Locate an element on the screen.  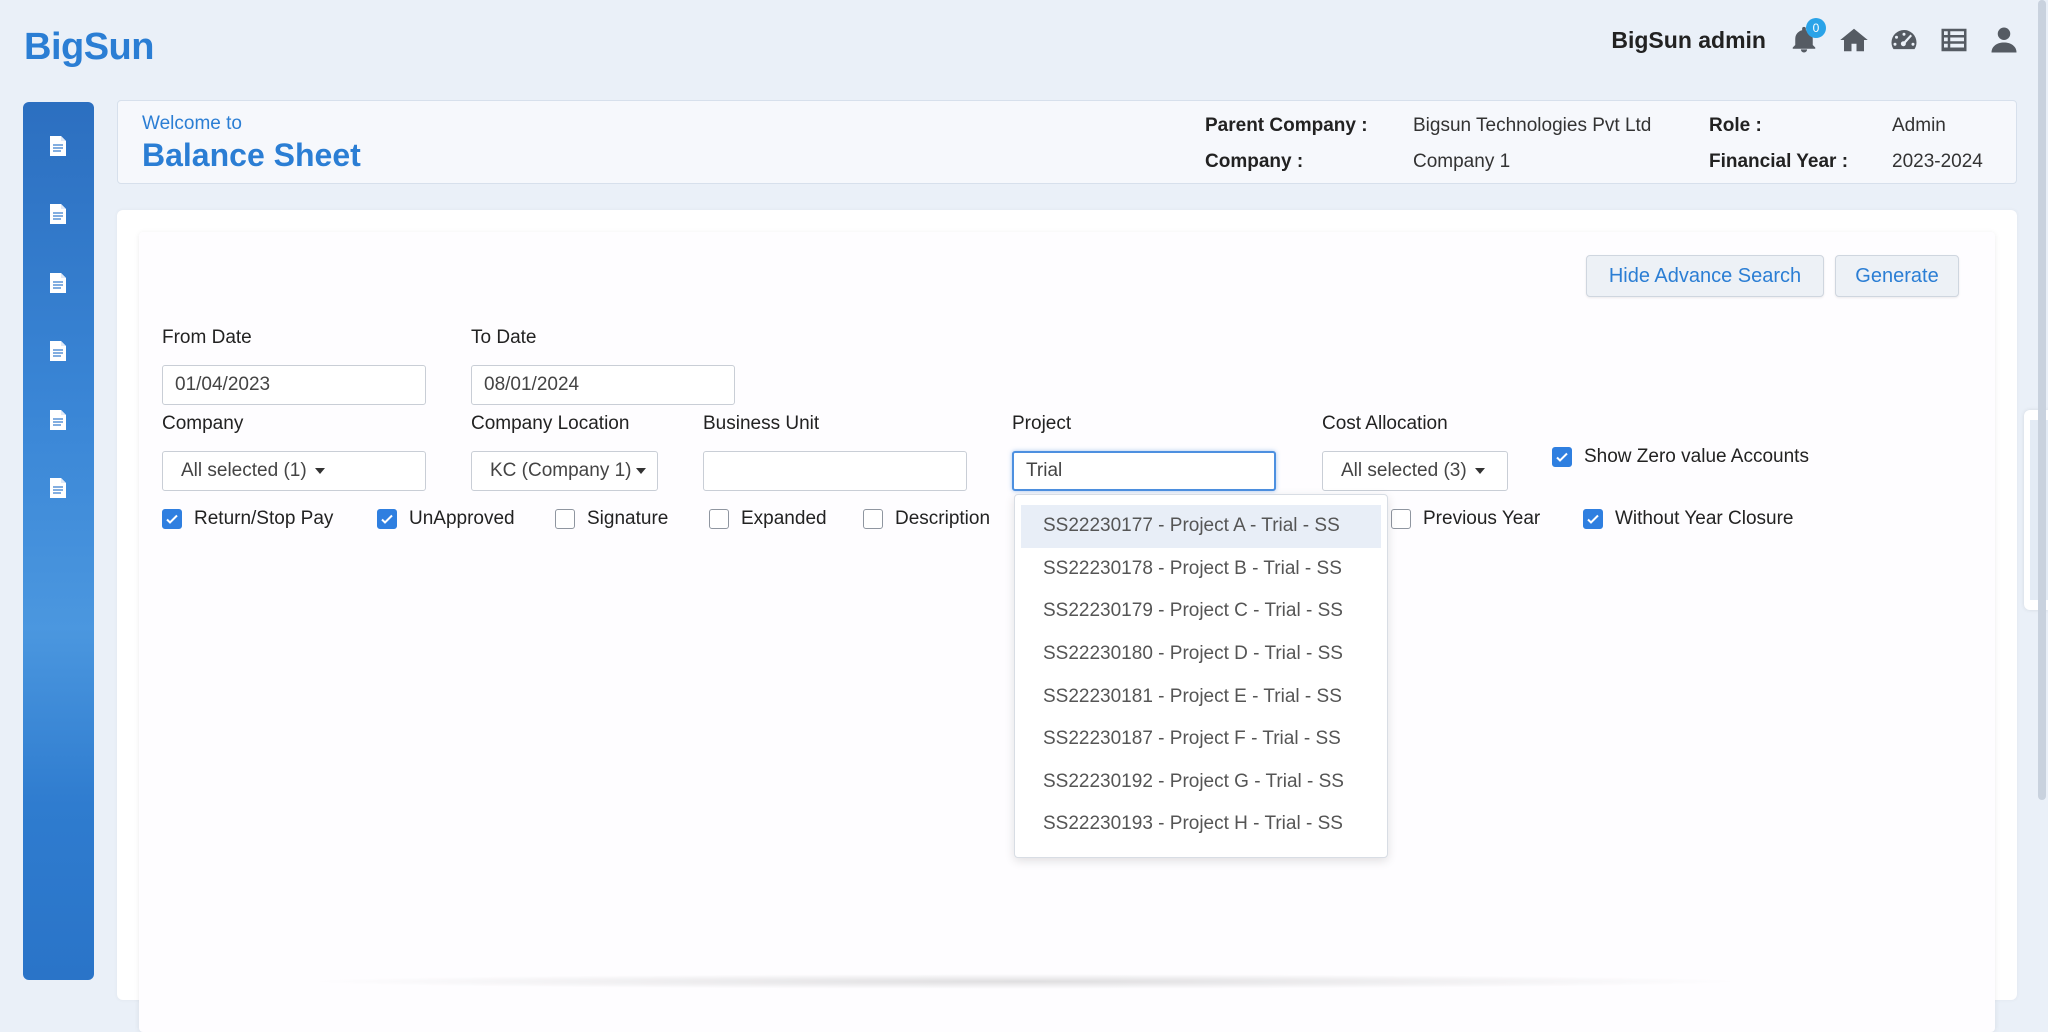
project-option: SS22230180 - Project D - Trial - SS is located at coordinates (1201, 654).